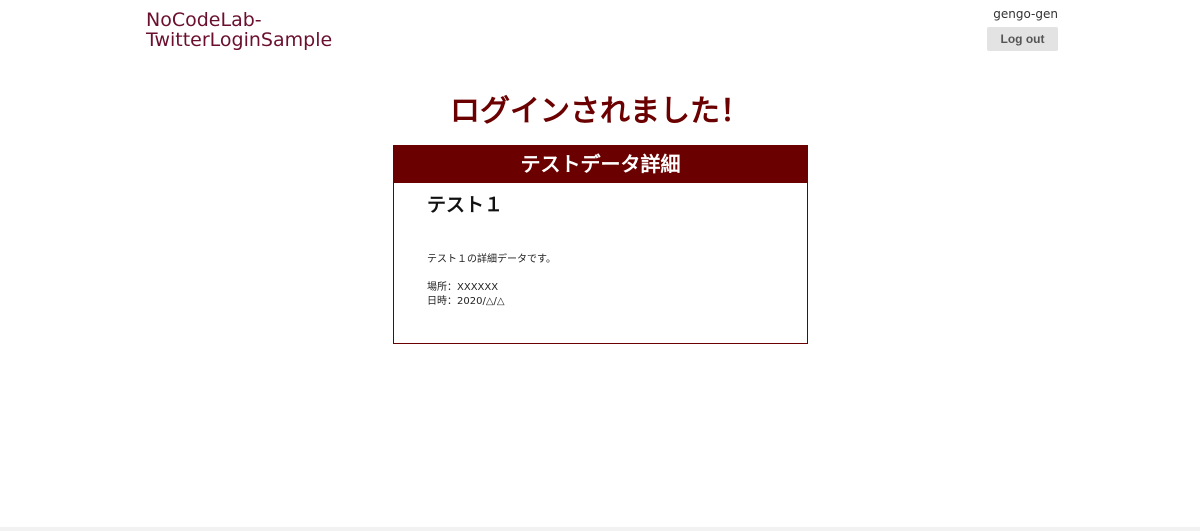  I want to click on detail-card-place: 場所：XXXXXX, so click(463, 287).